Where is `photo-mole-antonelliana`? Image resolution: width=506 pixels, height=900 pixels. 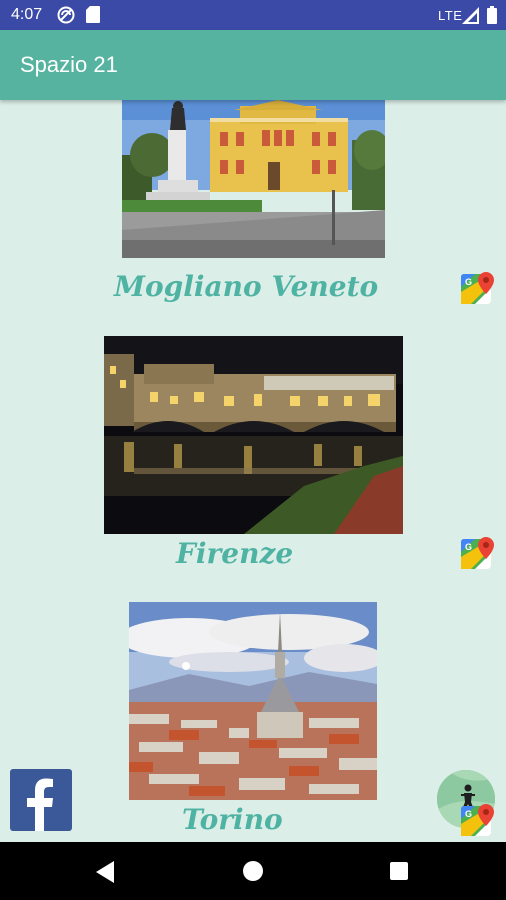
photo-mole-antonelliana is located at coordinates (253, 701).